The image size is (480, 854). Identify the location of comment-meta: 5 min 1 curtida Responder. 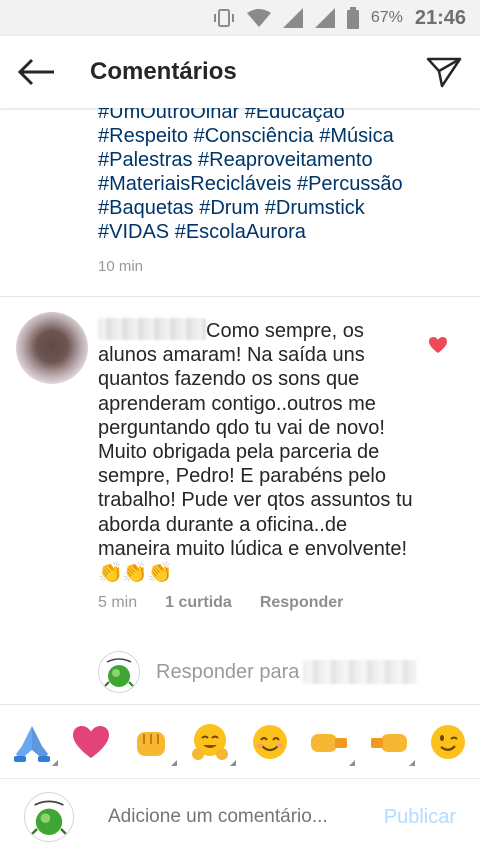
(234, 603).